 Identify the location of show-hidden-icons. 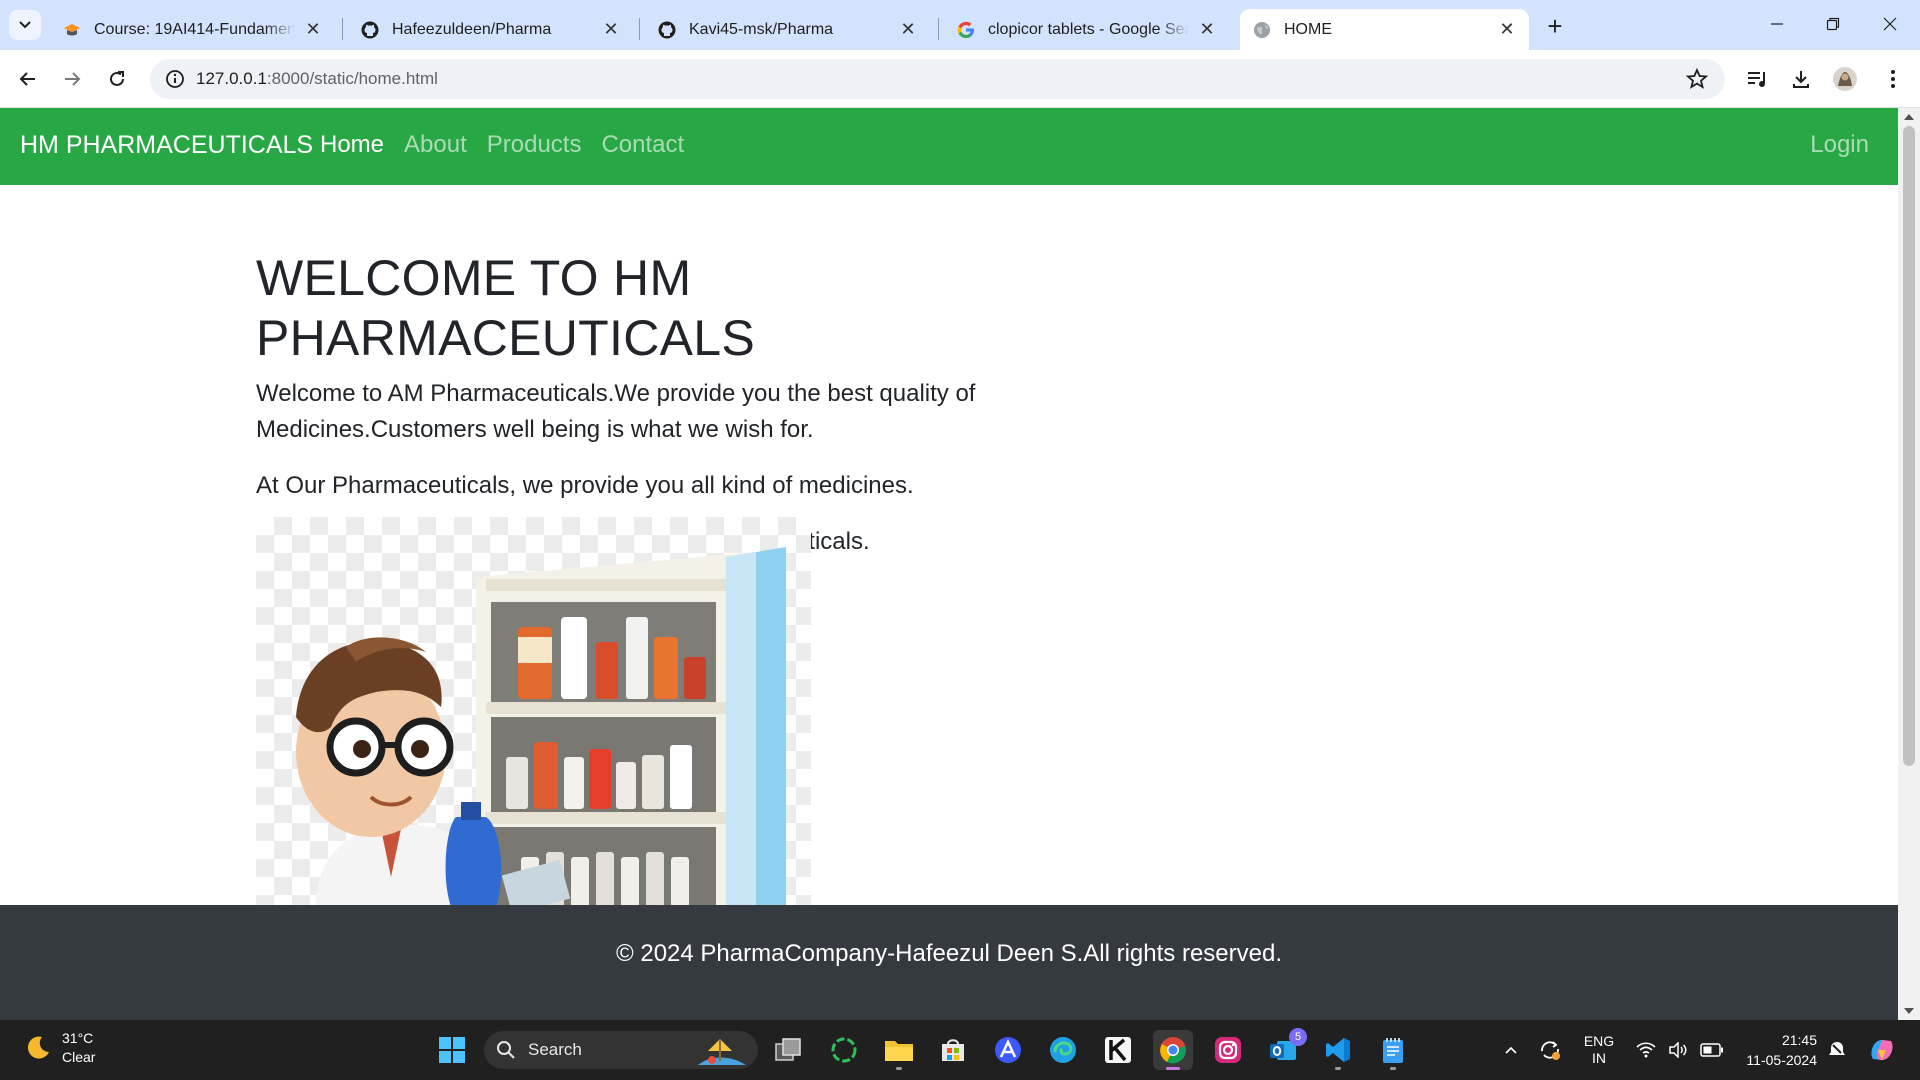
(1511, 1050).